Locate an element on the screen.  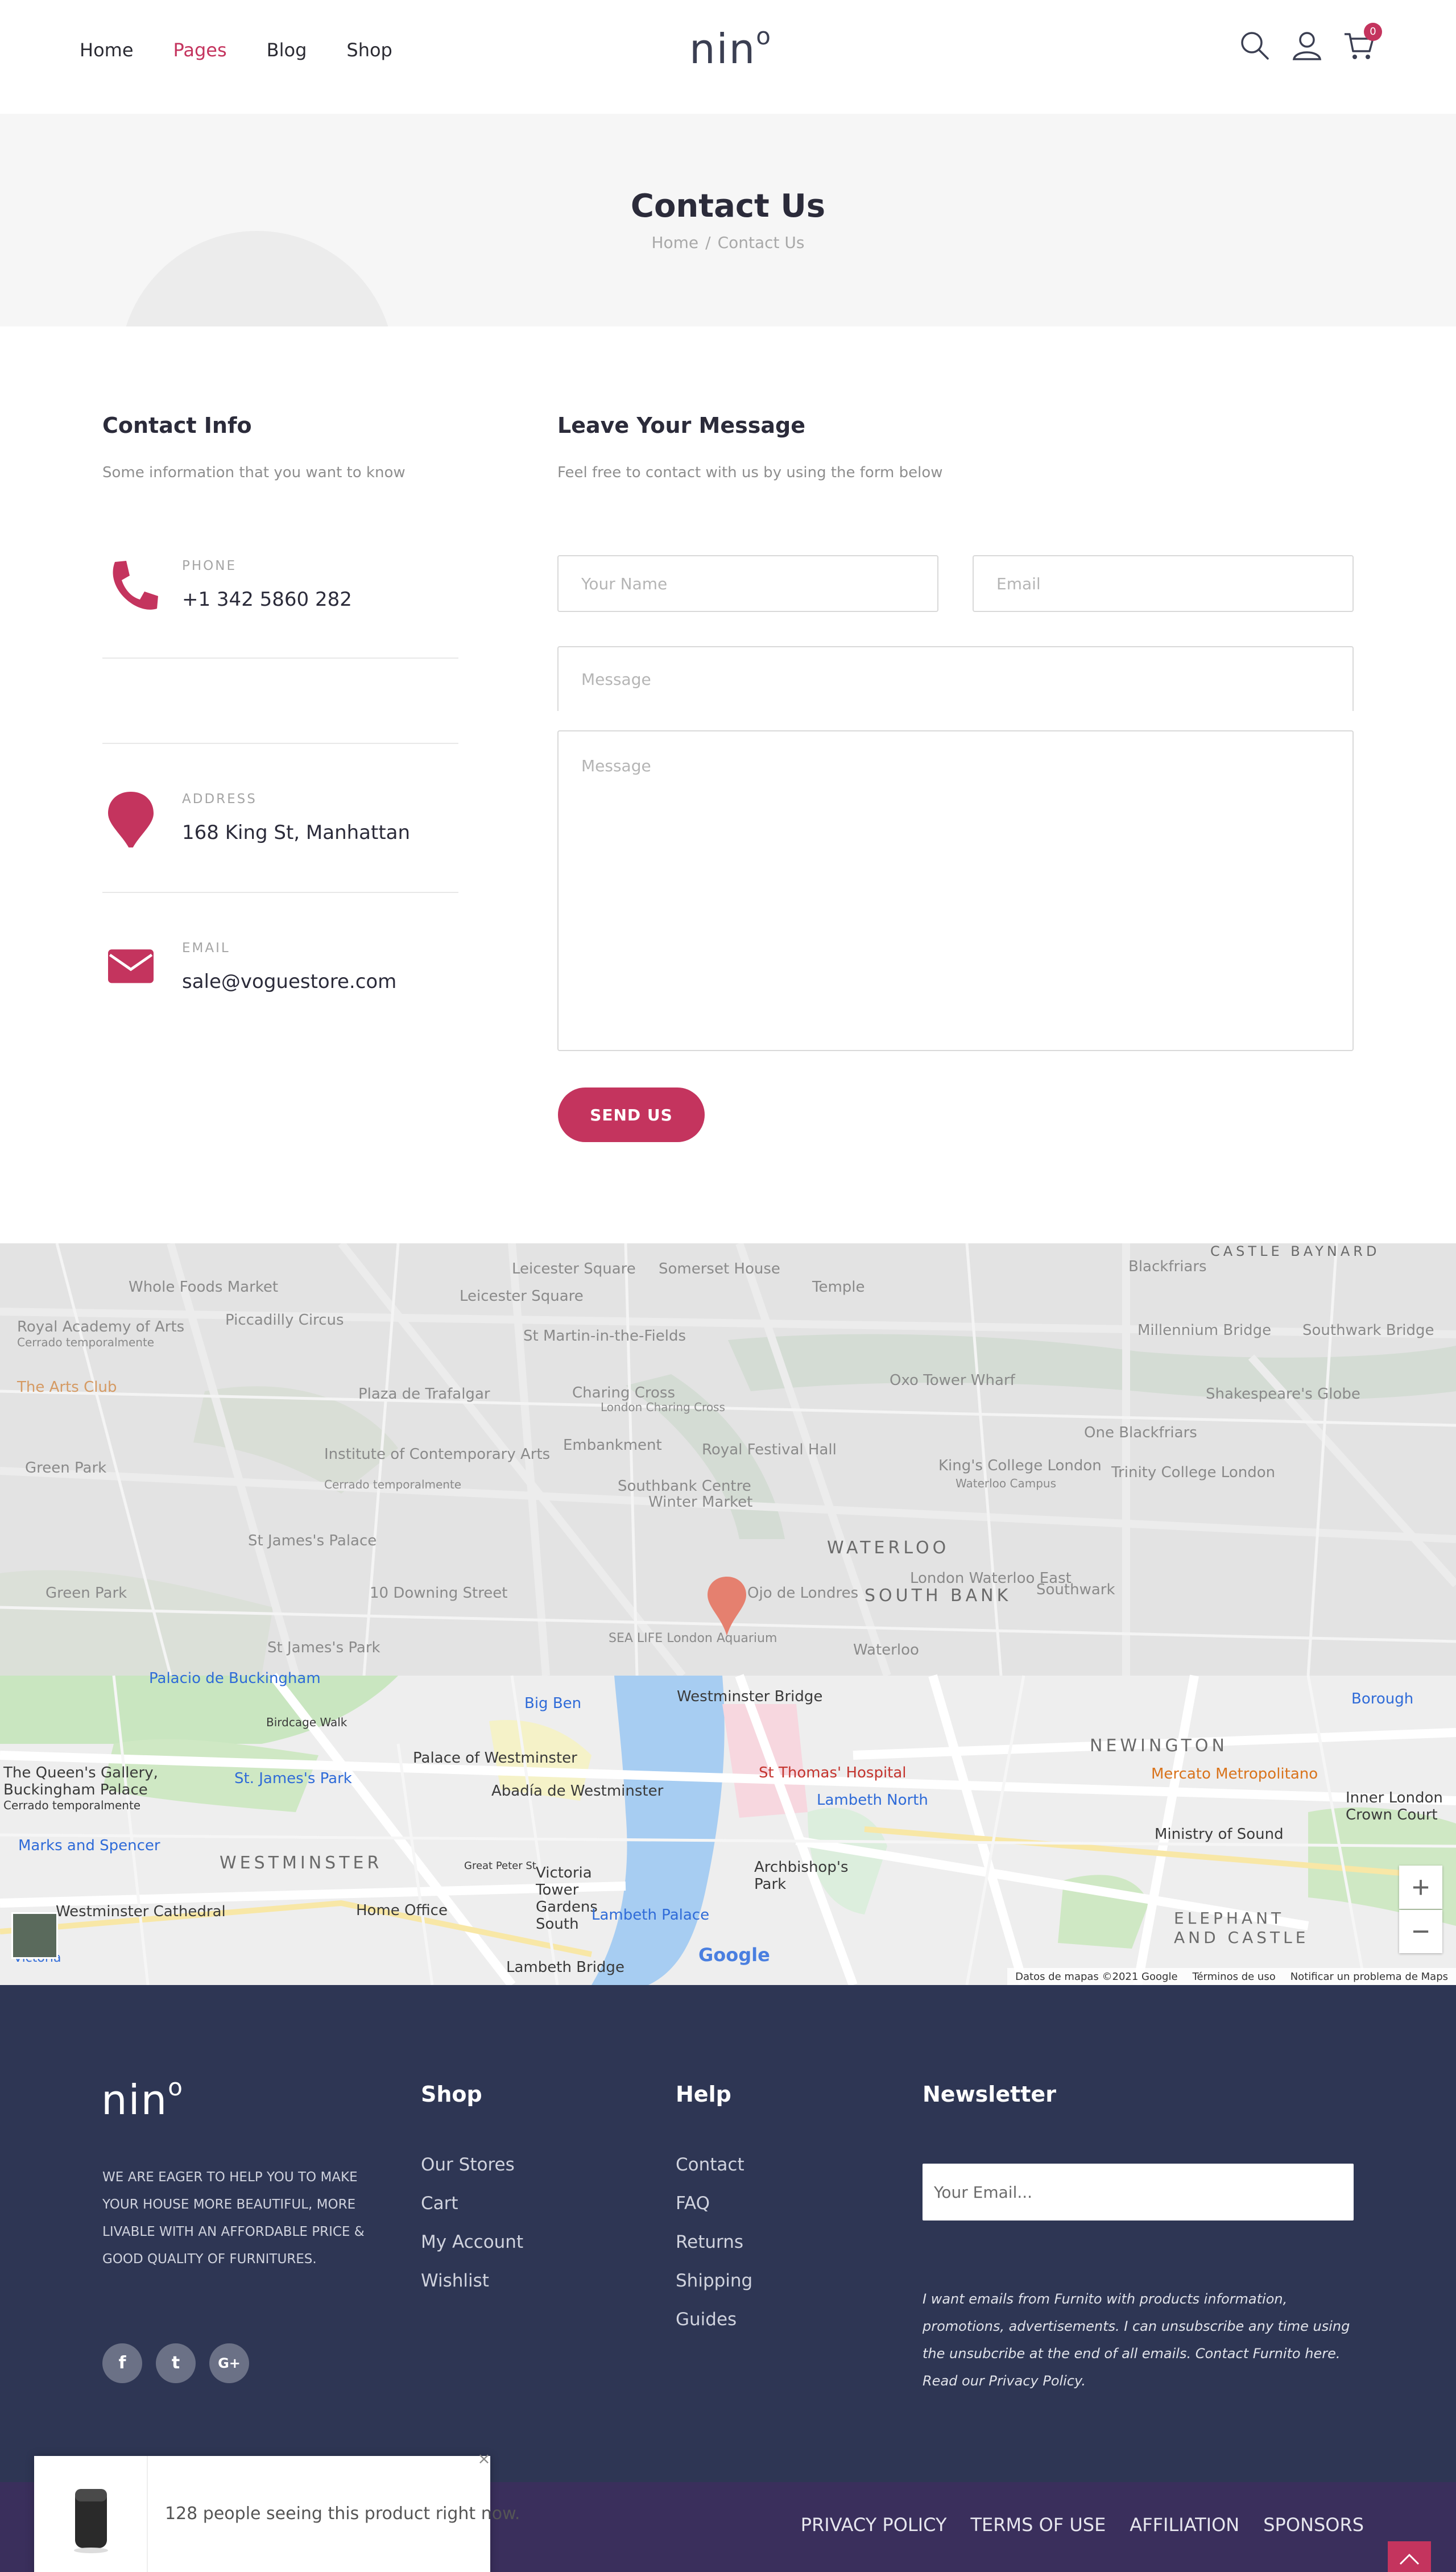
map-label: Great Peter St is located at coordinates (500, 1866).